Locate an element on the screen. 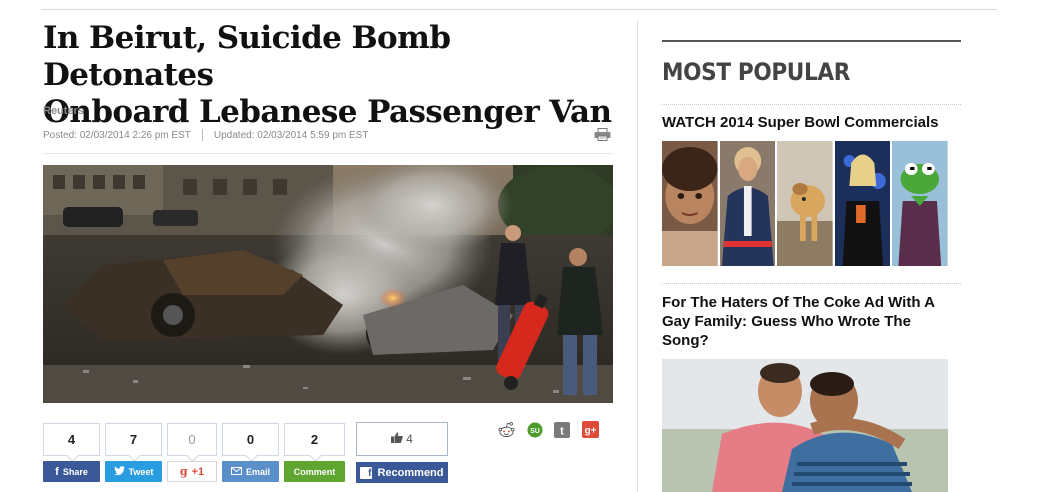 This screenshot has height=492, width=1037. reddit-icon is located at coordinates (506, 429).